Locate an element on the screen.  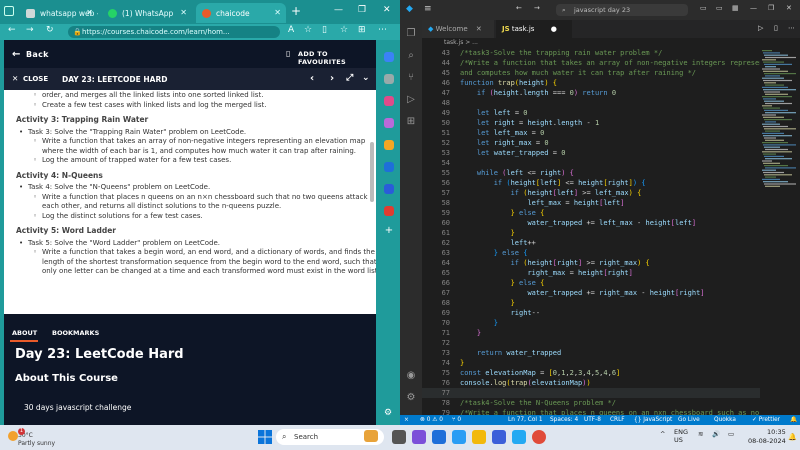
code-line: 52 let right_max = 0 is located at coordinates (591, 143).